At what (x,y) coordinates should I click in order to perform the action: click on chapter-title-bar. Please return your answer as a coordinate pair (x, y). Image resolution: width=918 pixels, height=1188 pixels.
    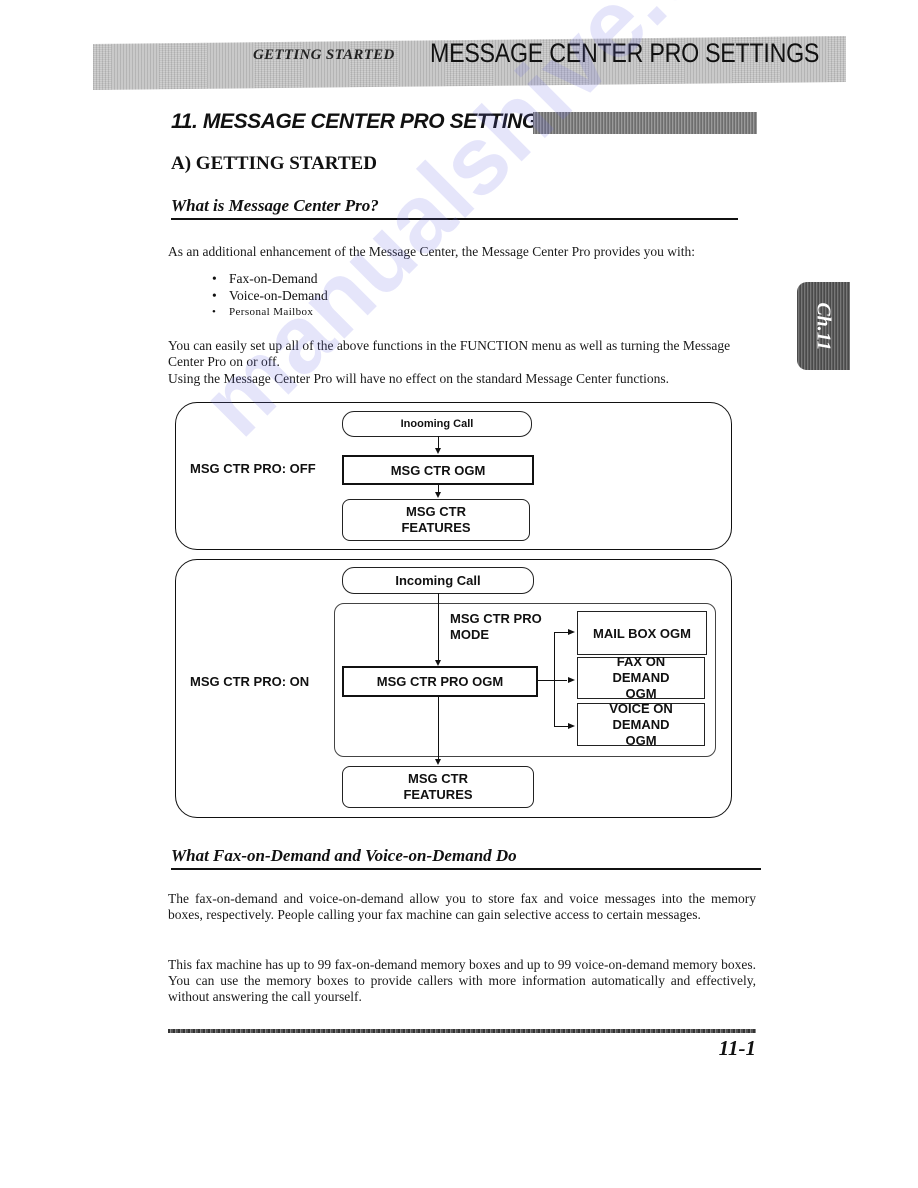
    Looking at the image, I should click on (645, 123).